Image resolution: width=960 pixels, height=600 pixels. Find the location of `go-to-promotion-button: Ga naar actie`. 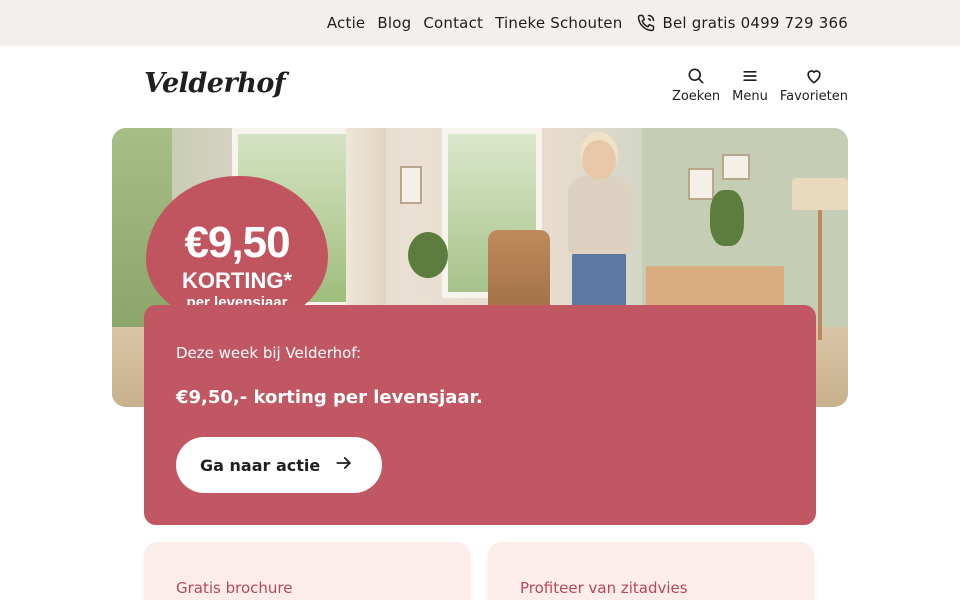

go-to-promotion-button: Ga naar actie is located at coordinates (279, 465).